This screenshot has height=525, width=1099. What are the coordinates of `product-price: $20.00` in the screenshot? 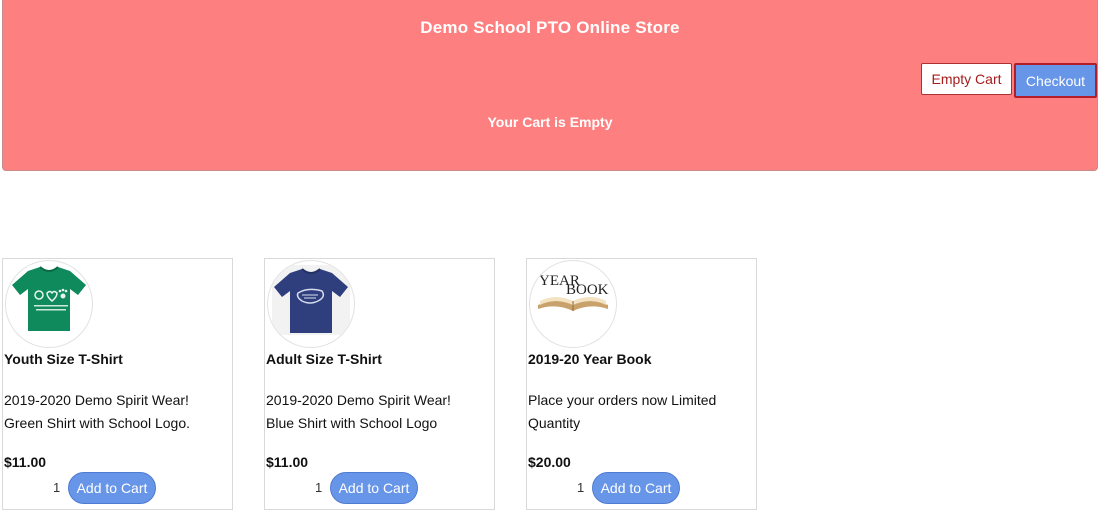 It's located at (549, 462).